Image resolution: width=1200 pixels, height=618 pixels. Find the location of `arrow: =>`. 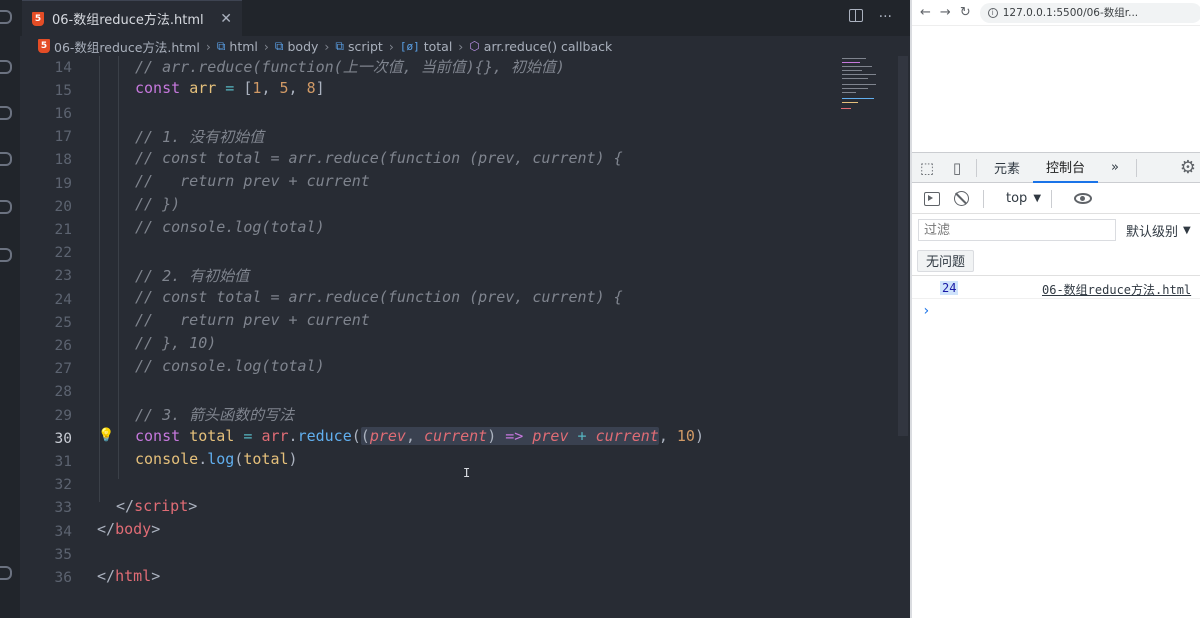

arrow: => is located at coordinates (514, 436).